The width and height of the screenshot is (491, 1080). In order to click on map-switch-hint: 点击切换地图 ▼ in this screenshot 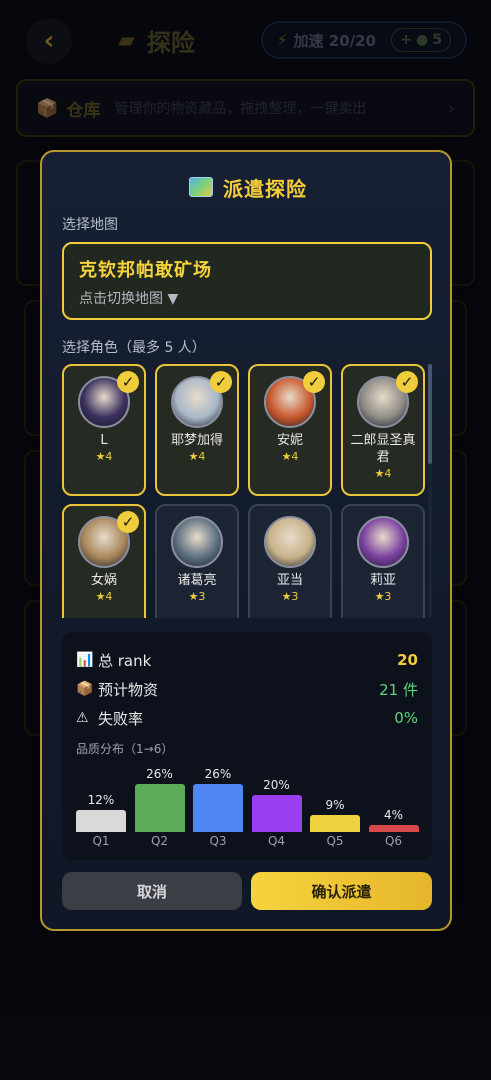, I will do `click(129, 299)`.